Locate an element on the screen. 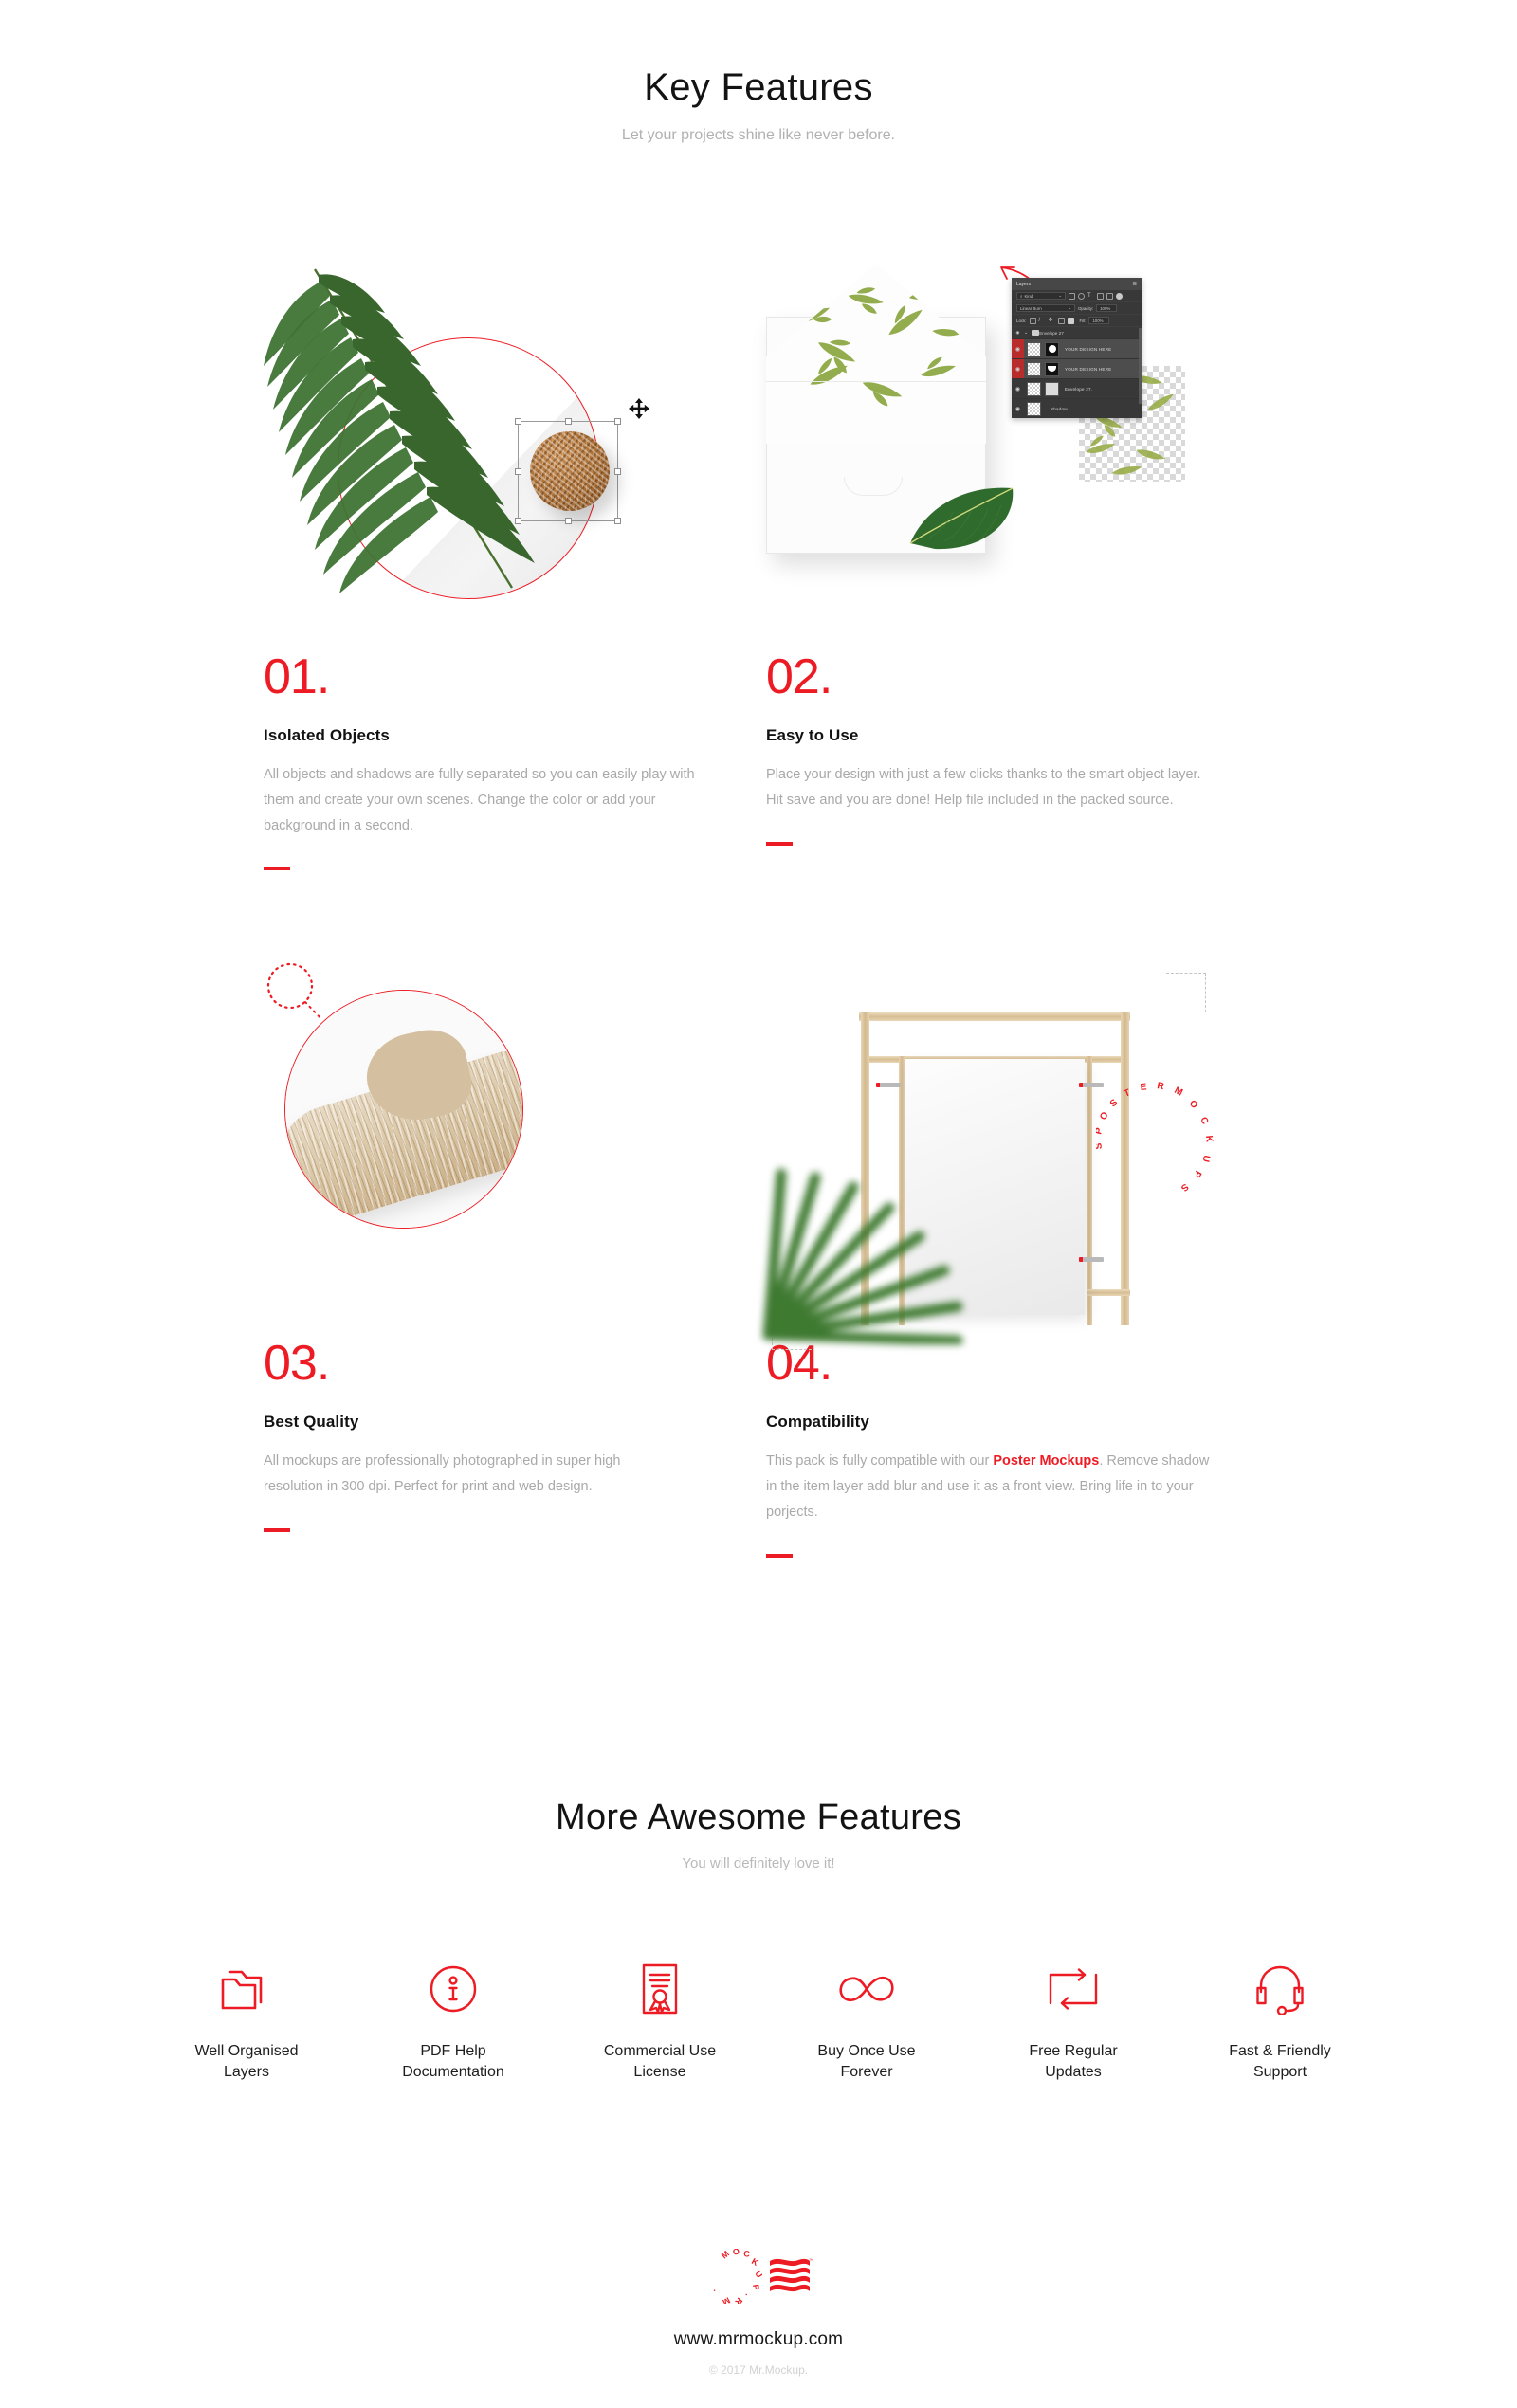 The height and width of the screenshot is (2408, 1517). poster-mockups-link: Poster Mockups is located at coordinates (1046, 1461).